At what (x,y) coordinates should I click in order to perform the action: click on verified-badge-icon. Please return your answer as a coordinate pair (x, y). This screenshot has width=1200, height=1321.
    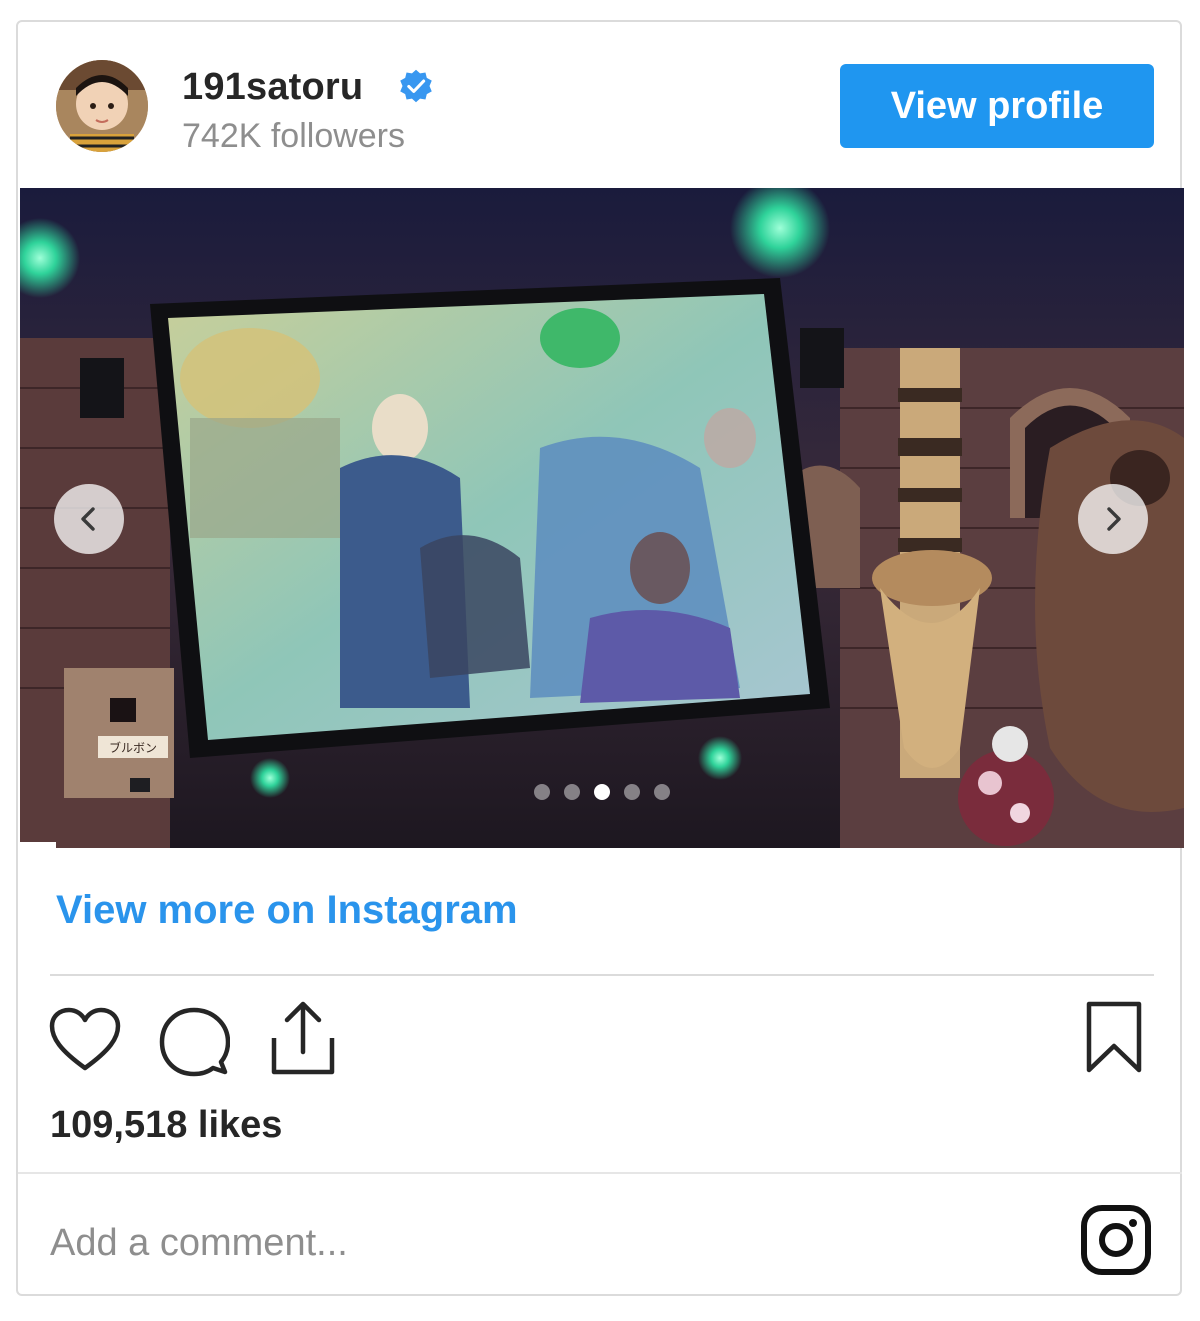
    Looking at the image, I should click on (416, 86).